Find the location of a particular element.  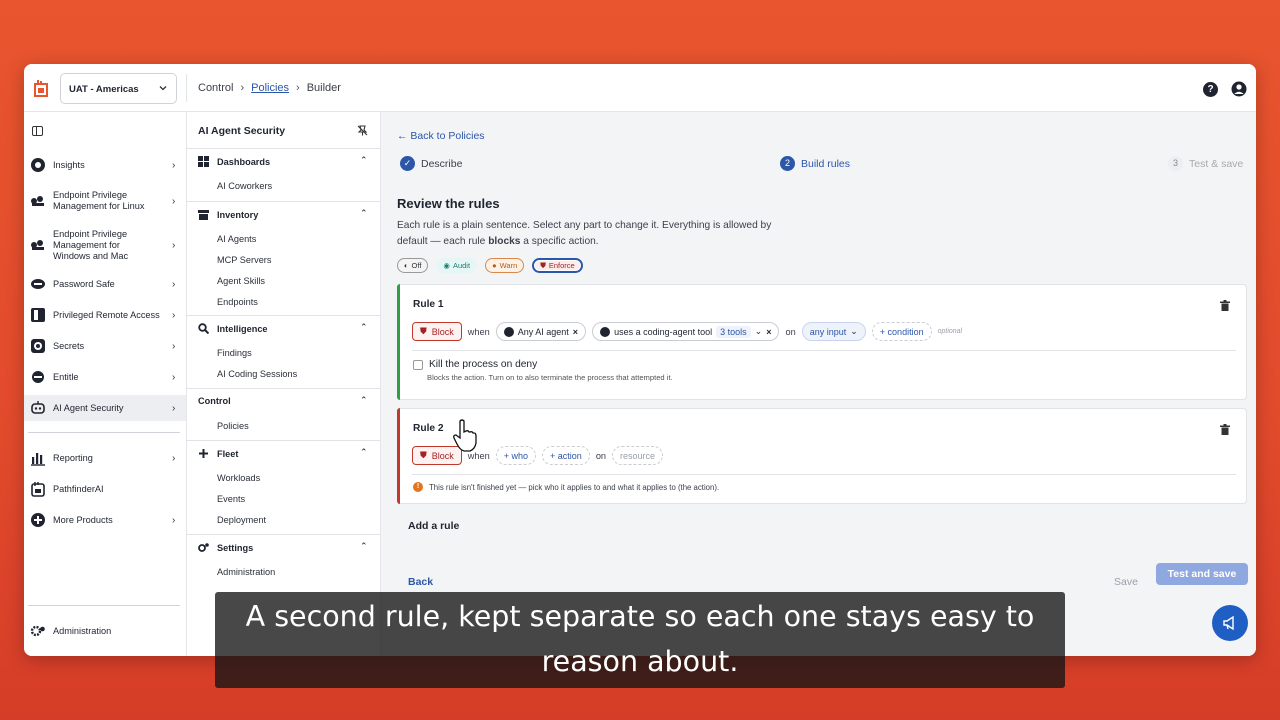

step-label: Describe is located at coordinates (442, 163).